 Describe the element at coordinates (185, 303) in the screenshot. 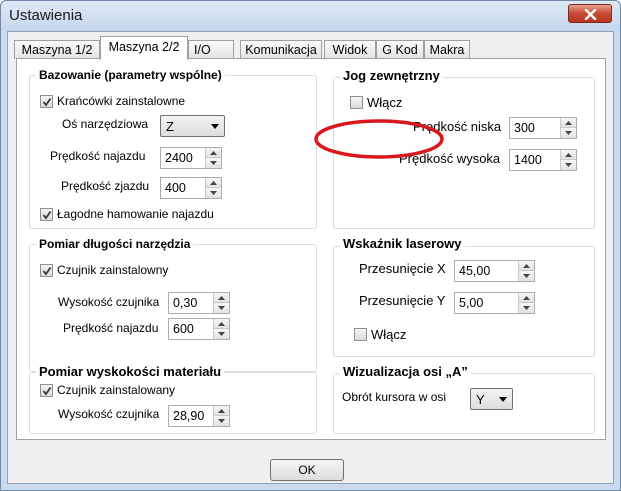

I see `wysokosc-czujnika-value: 0,30` at that location.